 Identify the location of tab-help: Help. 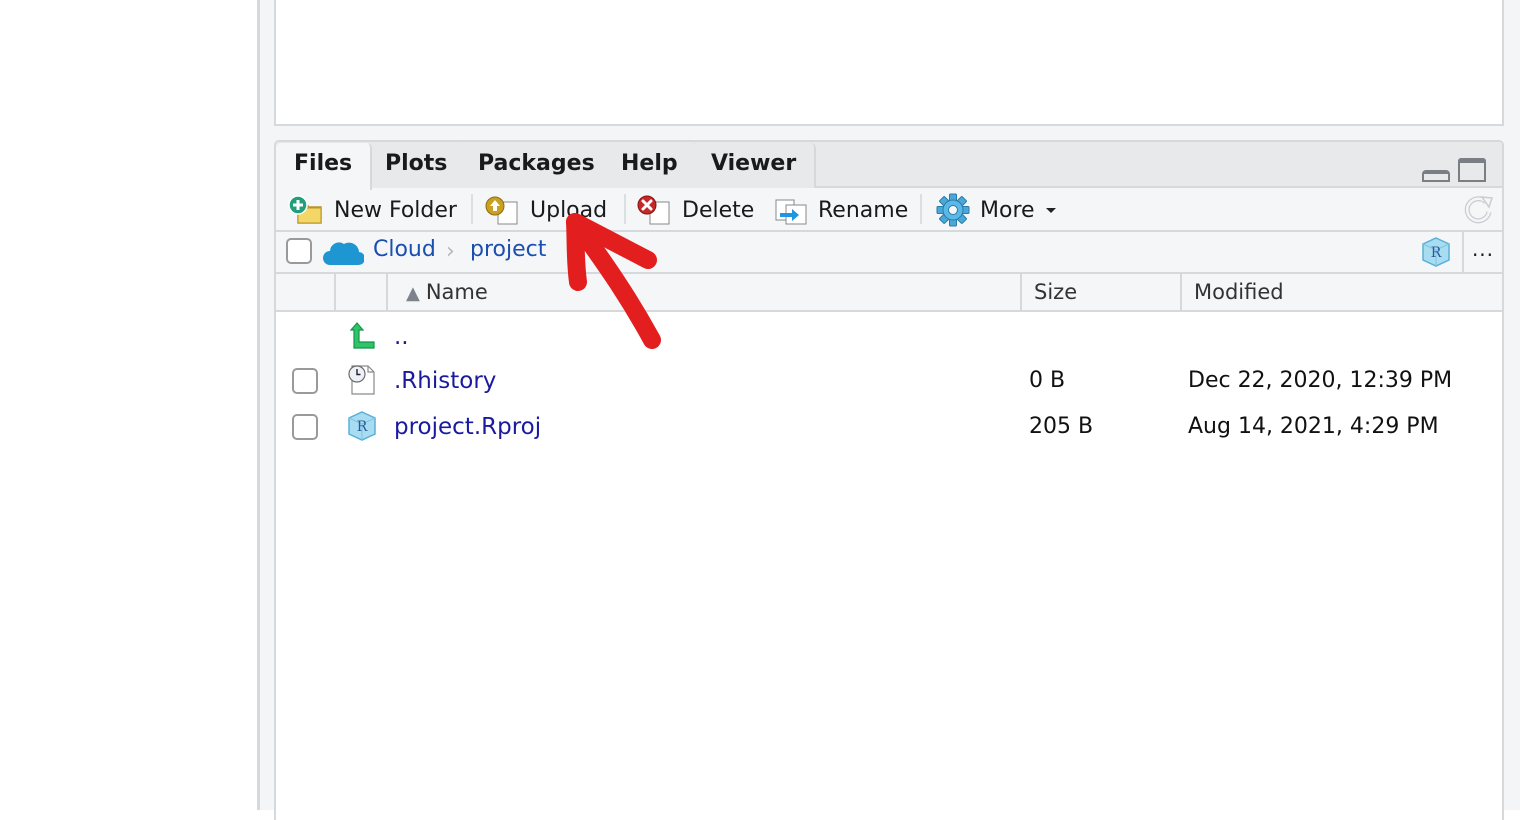
(650, 165).